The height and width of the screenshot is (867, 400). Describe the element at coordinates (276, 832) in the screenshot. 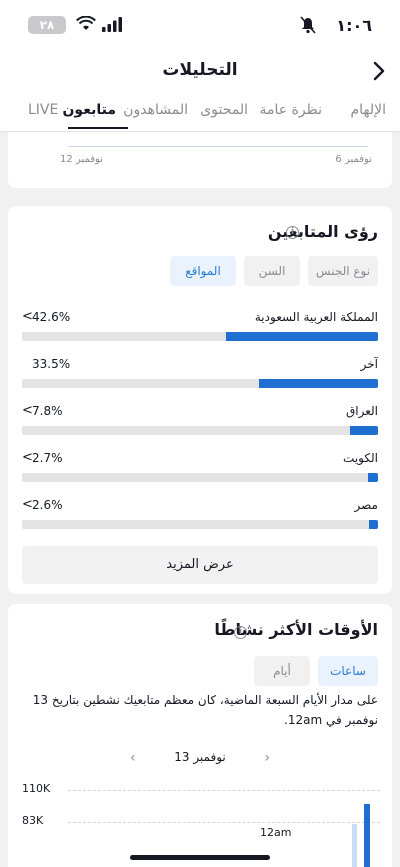

I see `hour-label: 12am` at that location.